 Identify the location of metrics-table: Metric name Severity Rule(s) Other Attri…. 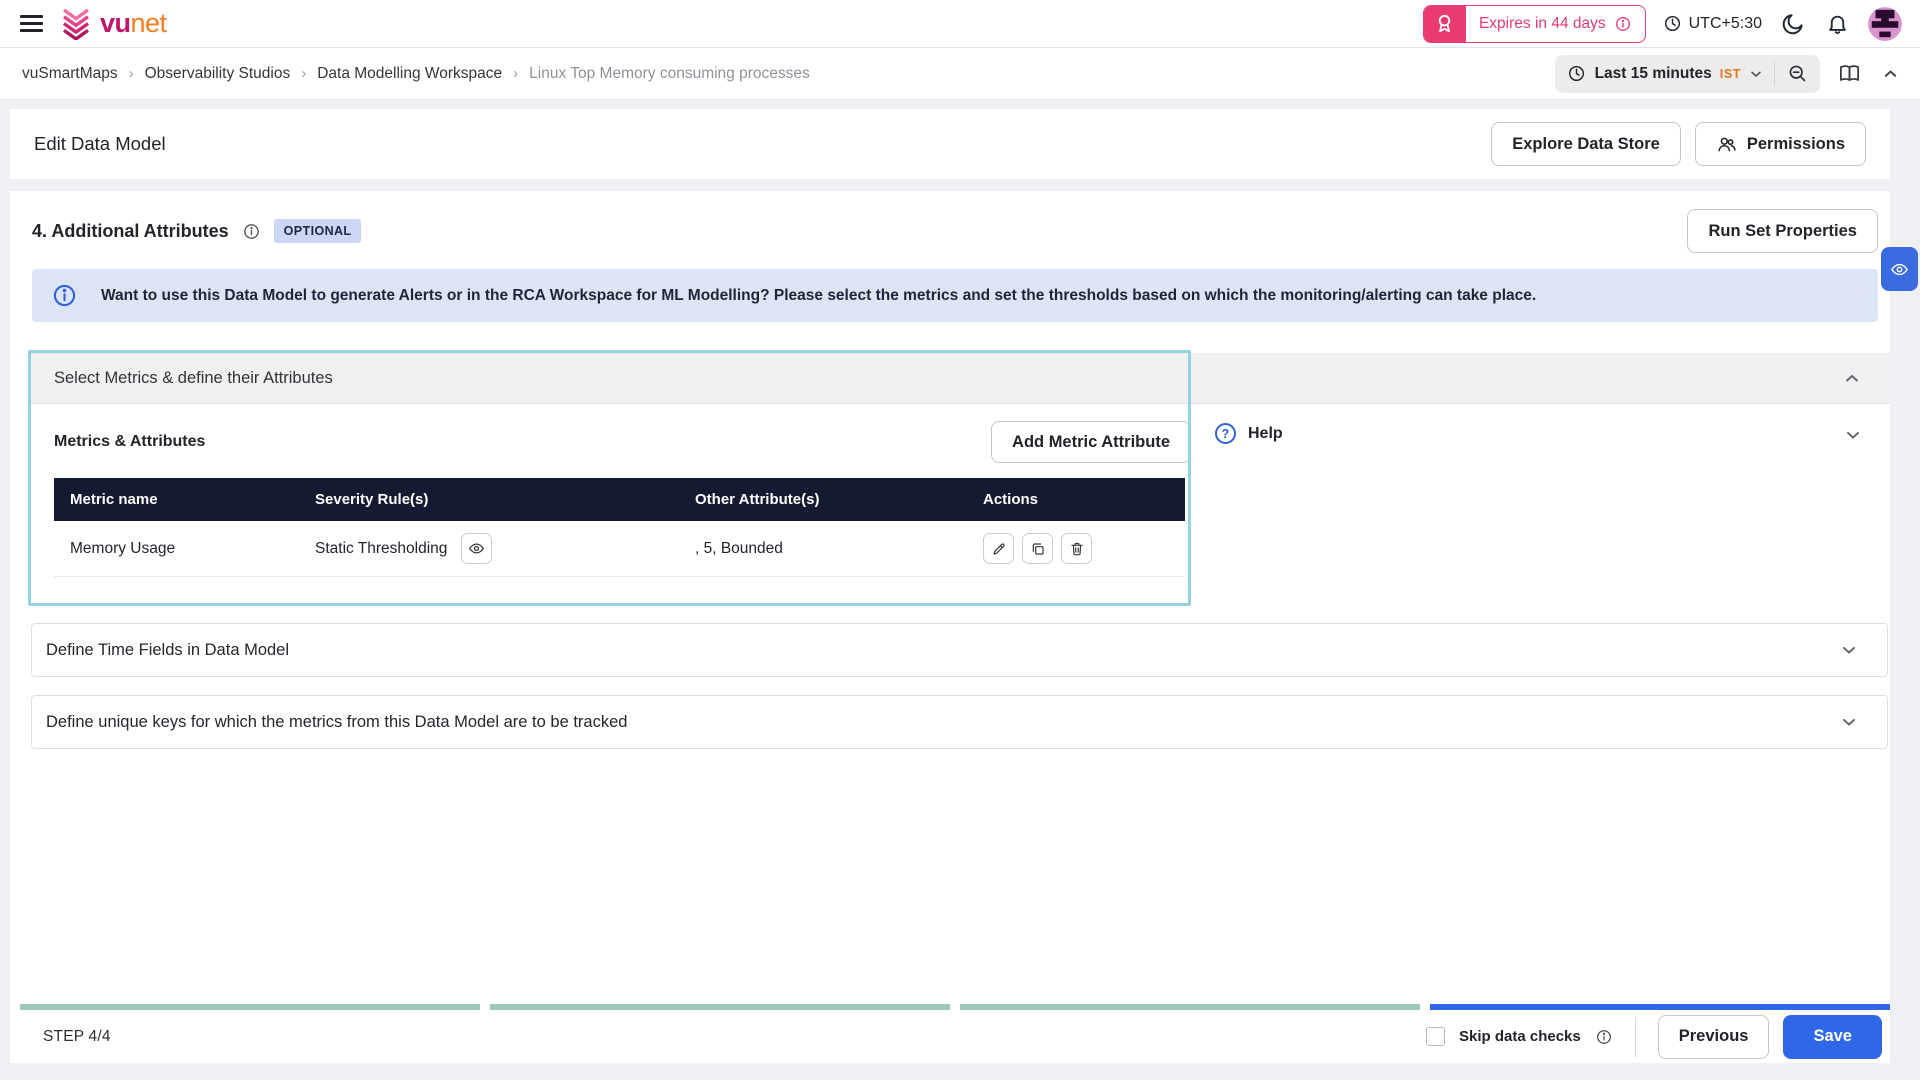
(619, 527).